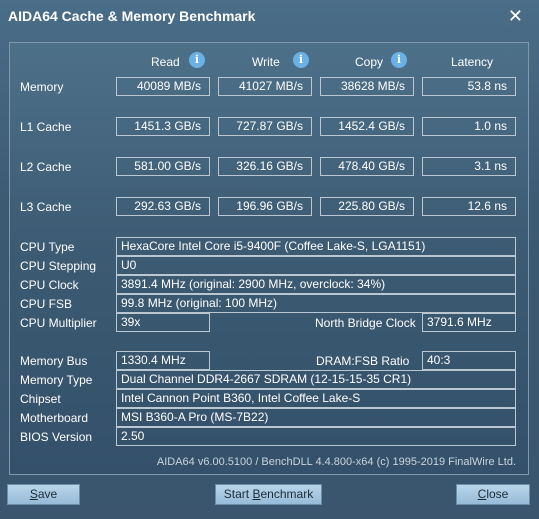  What do you see at coordinates (40, 399) in the screenshot?
I see `chipset-label: Chipset` at bounding box center [40, 399].